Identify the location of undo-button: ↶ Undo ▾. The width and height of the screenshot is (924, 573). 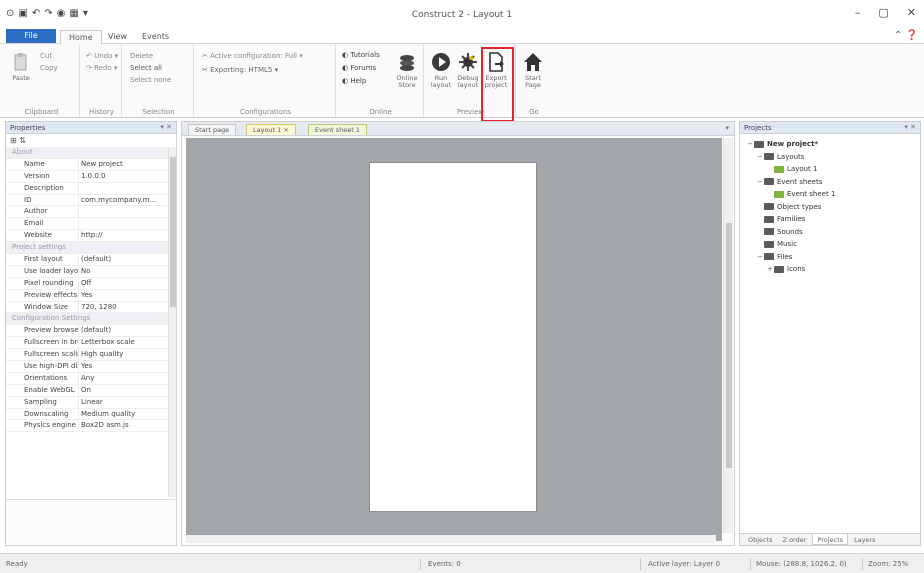
(102, 56).